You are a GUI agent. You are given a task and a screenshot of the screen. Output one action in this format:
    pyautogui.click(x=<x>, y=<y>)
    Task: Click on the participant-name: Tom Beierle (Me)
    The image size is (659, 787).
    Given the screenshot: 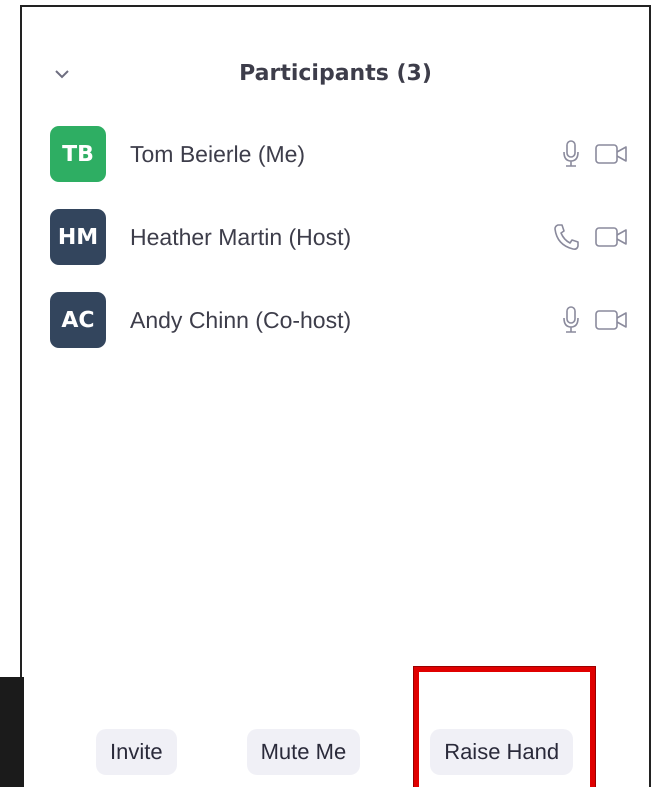 What is the action you would take?
    pyautogui.click(x=218, y=154)
    